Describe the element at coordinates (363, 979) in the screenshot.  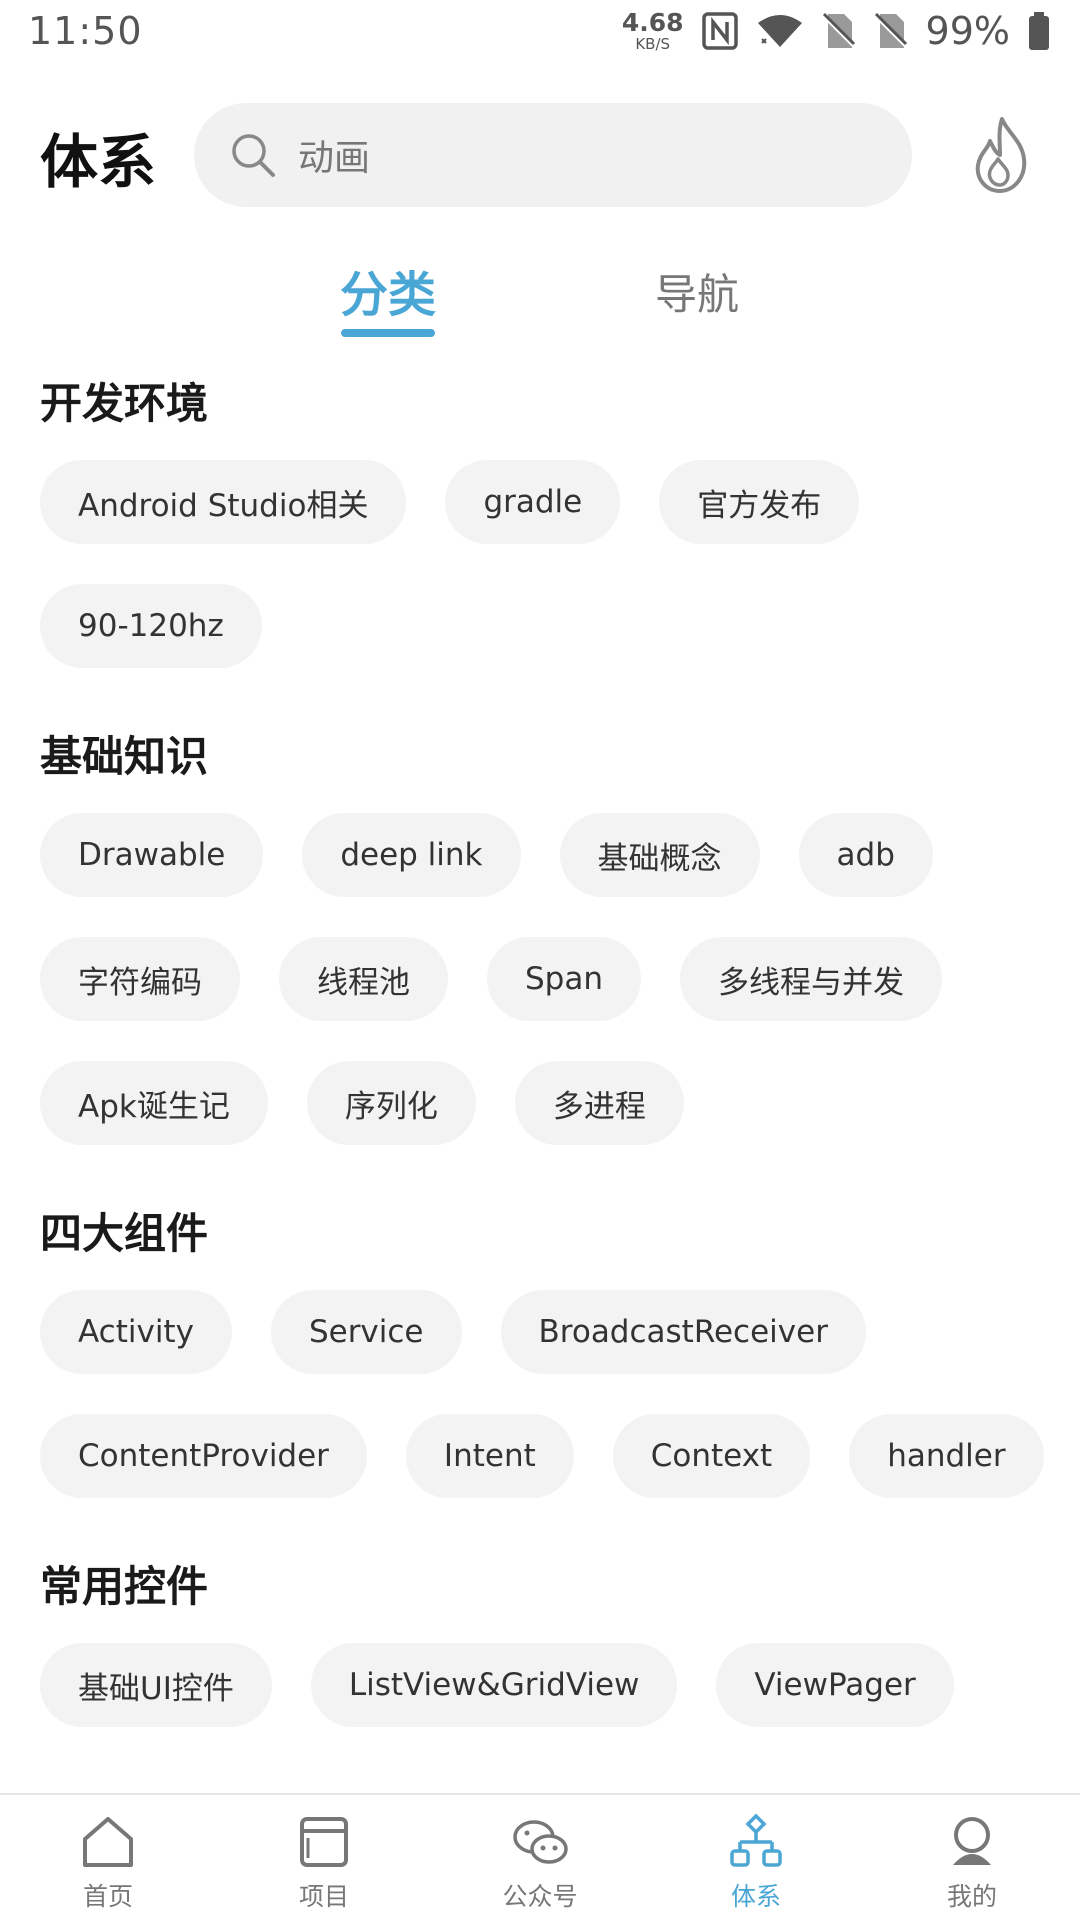
I see `category-chip: 线程池` at that location.